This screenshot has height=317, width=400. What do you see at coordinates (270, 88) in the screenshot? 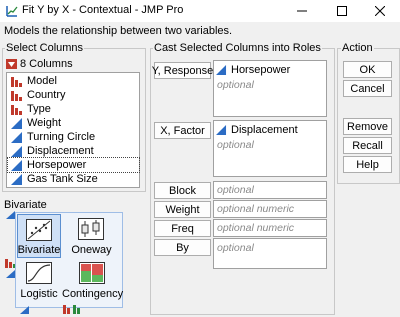
I see `y-role-box: Horsepower optional` at bounding box center [270, 88].